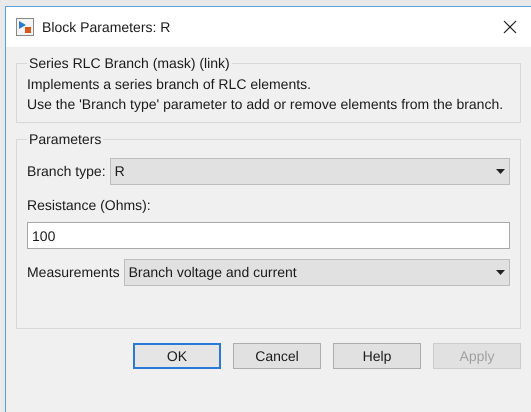 The image size is (531, 412). Describe the element at coordinates (169, 84) in the screenshot. I see `description-text: Implements a series branch of RLC elements.` at that location.